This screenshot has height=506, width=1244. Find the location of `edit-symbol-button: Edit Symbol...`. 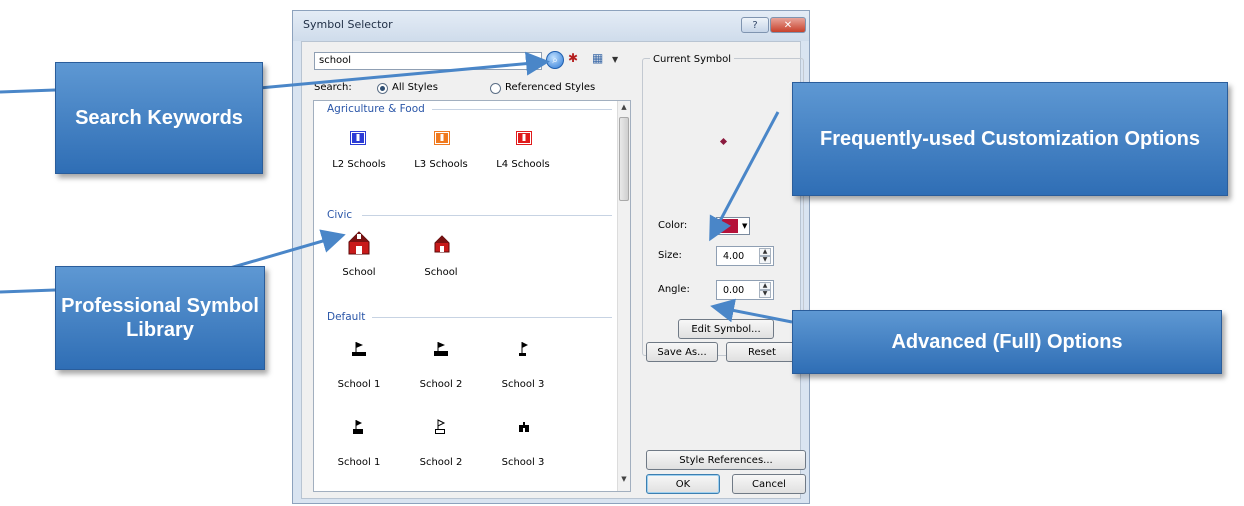

edit-symbol-button: Edit Symbol... is located at coordinates (726, 329).